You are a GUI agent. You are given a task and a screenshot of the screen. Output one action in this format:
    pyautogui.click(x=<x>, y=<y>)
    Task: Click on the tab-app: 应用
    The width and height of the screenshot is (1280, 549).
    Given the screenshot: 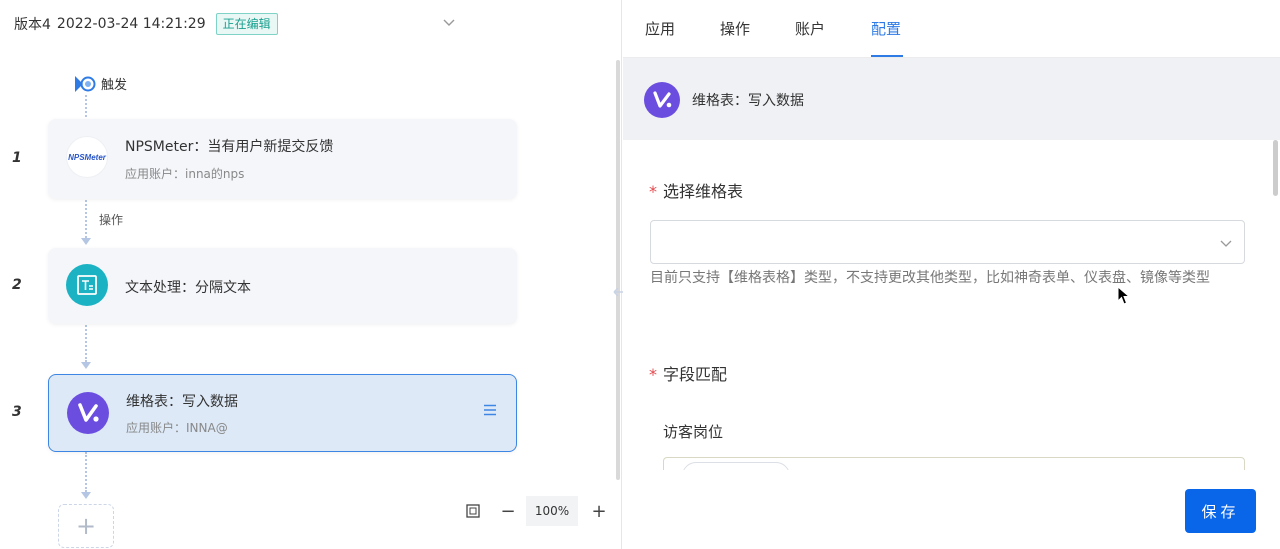 What is the action you would take?
    pyautogui.click(x=660, y=28)
    